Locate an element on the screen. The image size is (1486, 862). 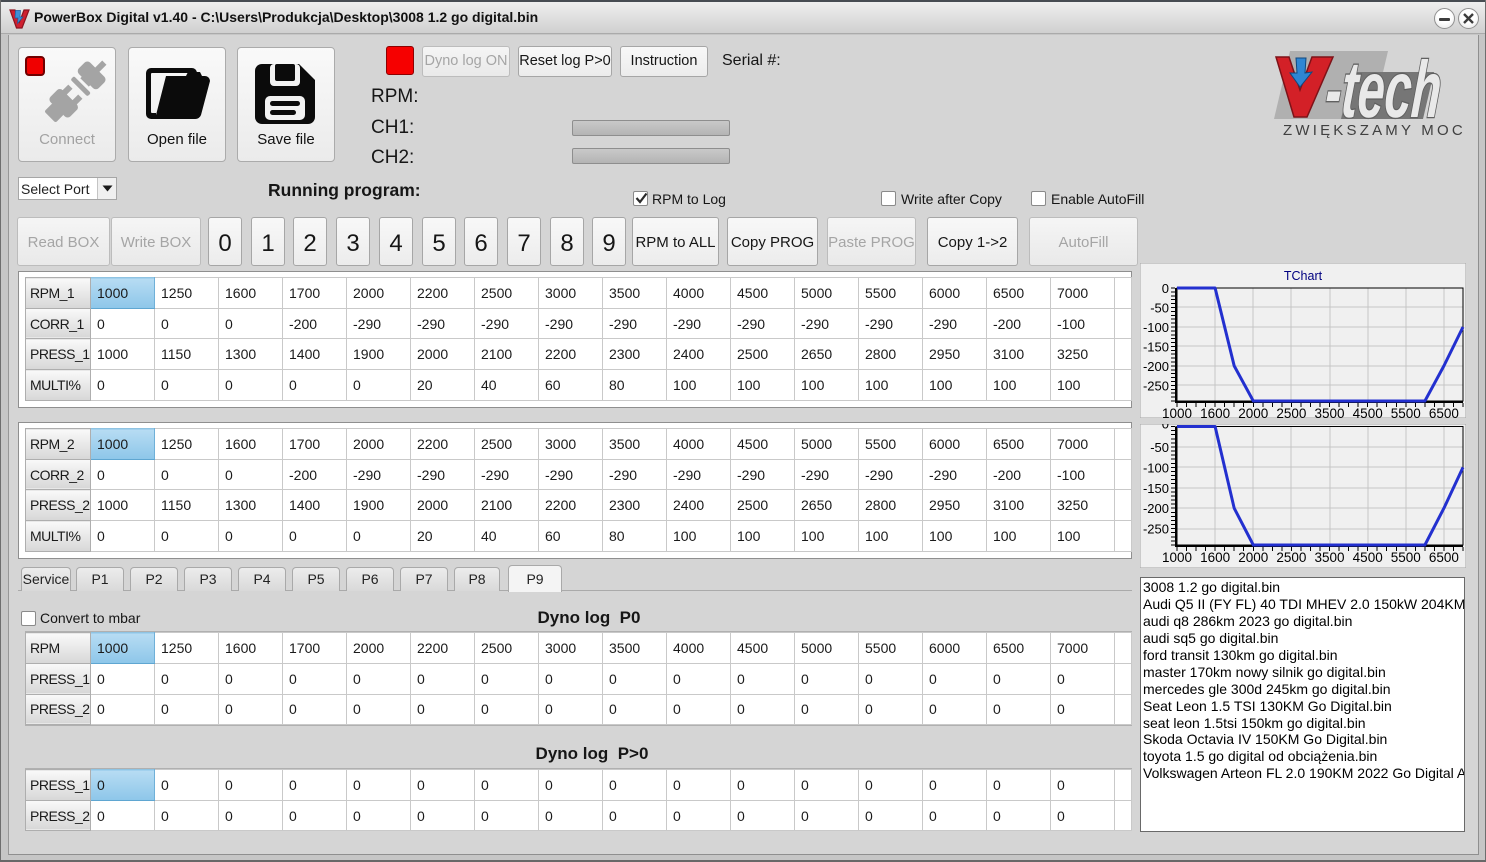
svg-text: ZWIĘKSZAMY MOC is located at coordinates (1374, 130).